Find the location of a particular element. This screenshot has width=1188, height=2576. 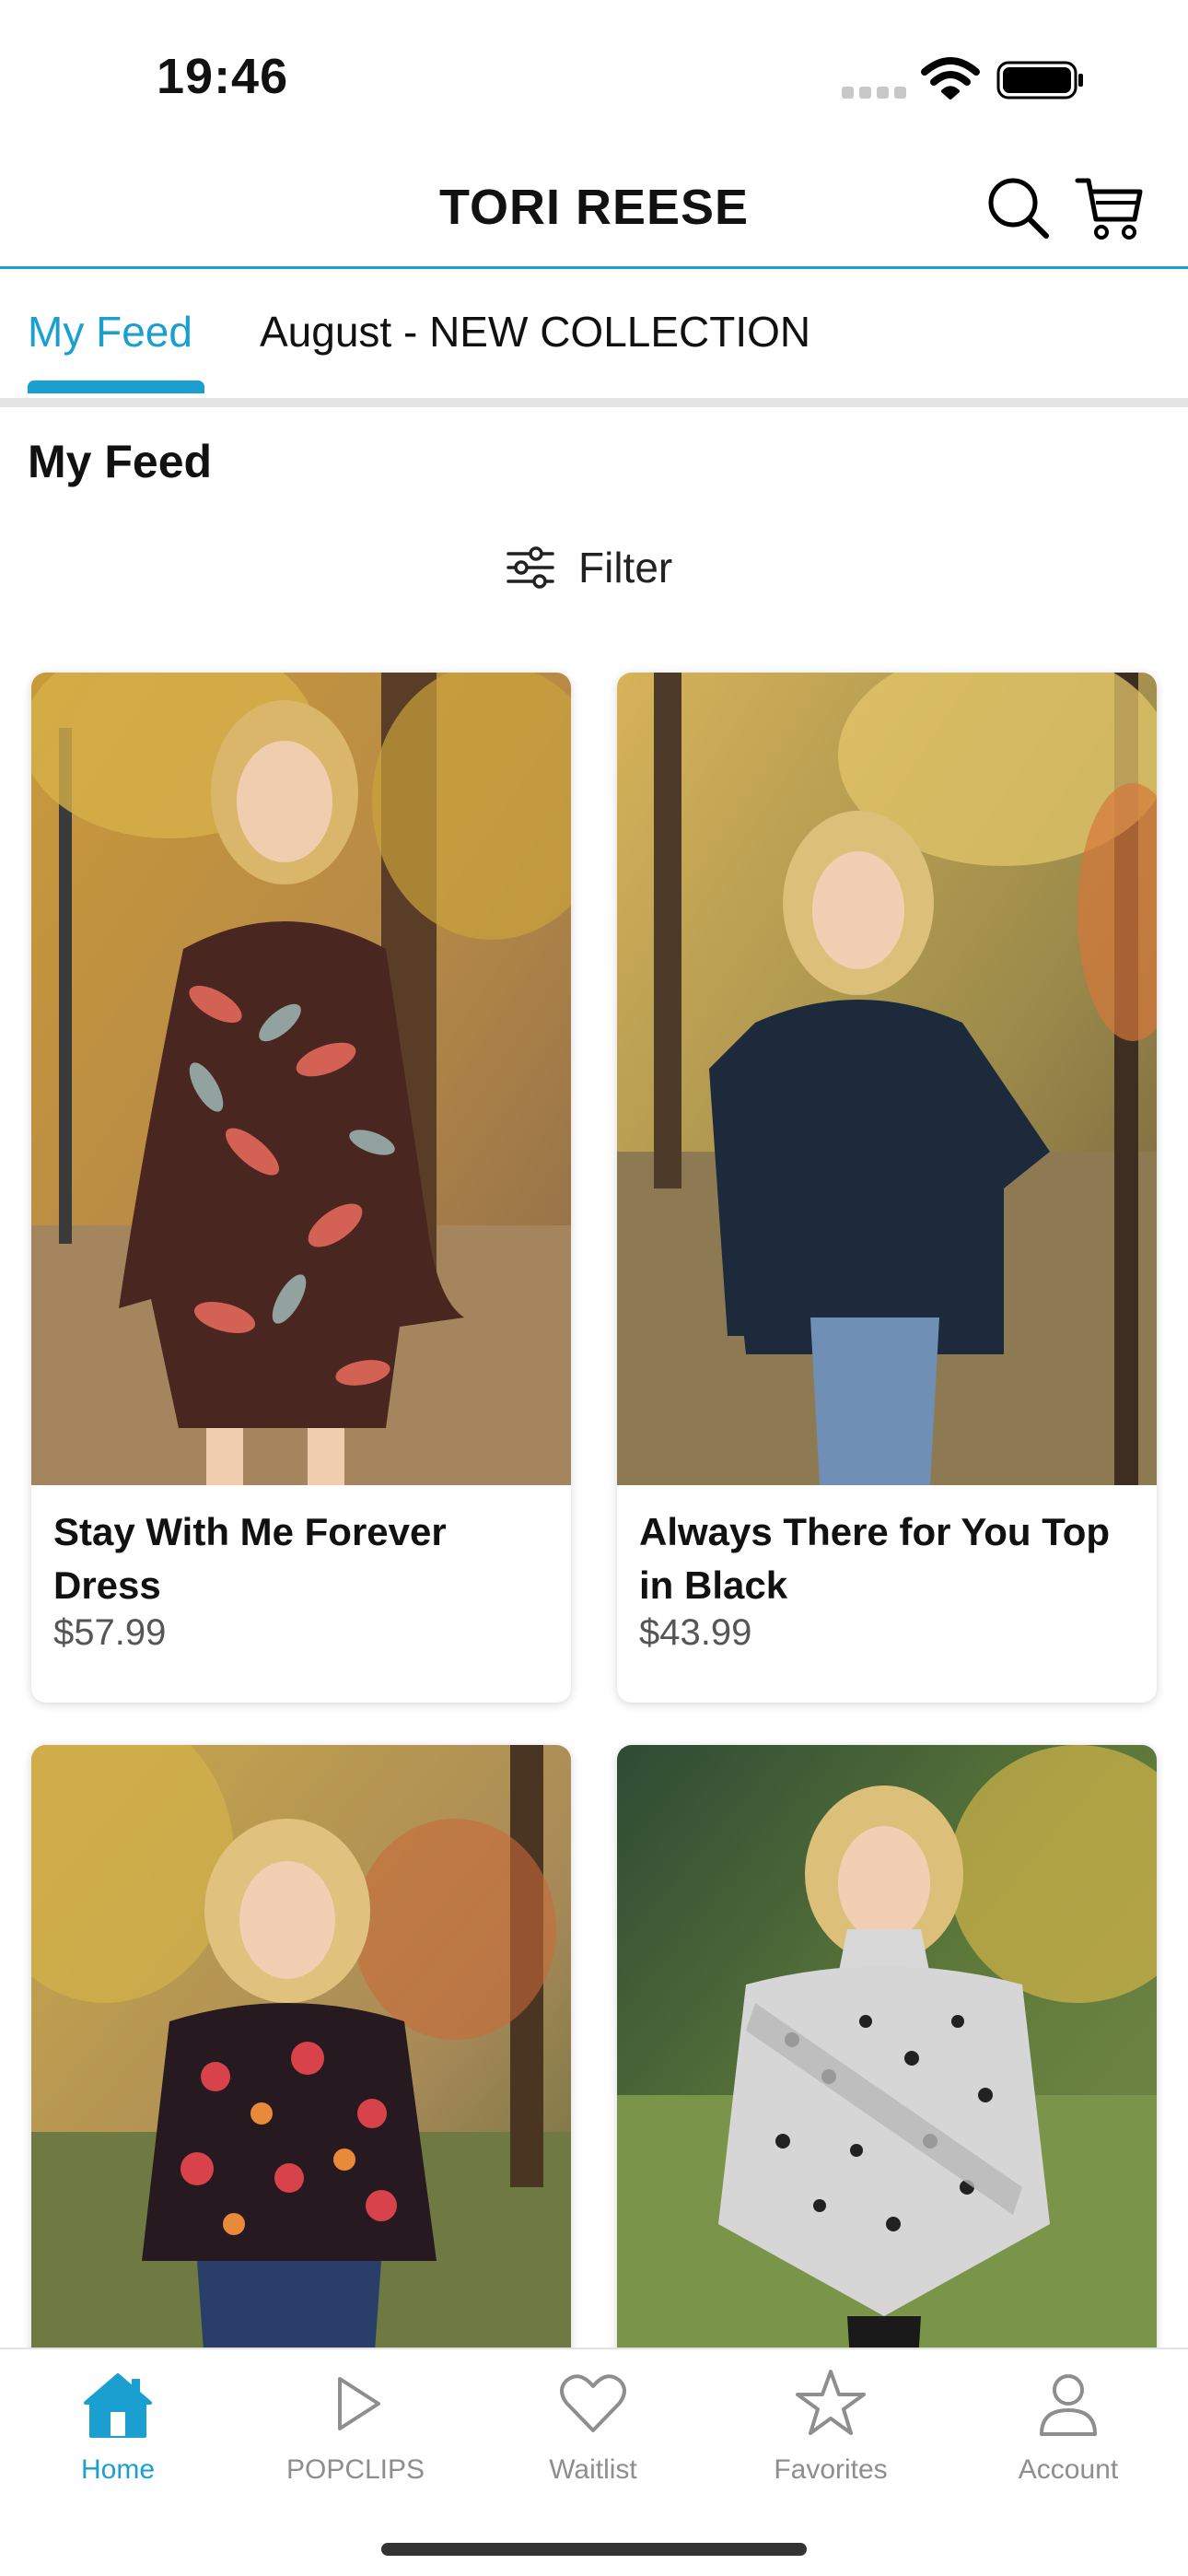

search-icon is located at coordinates (1019, 208).